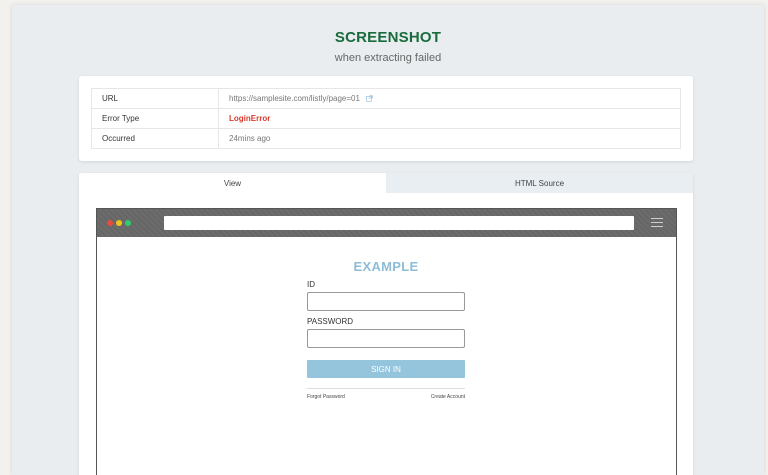 The width and height of the screenshot is (768, 475). Describe the element at coordinates (128, 223) in the screenshot. I see `maximize-dot-icon` at that location.